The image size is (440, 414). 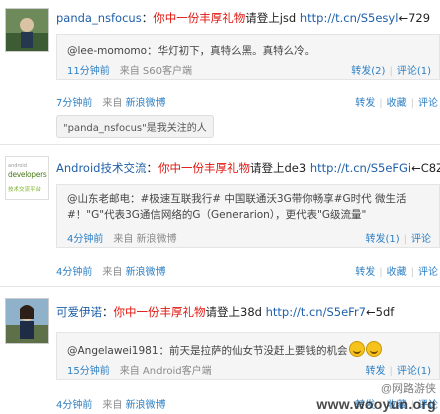 What do you see at coordinates (27, 178) in the screenshot?
I see `avatar: android developers 技术交流平台` at bounding box center [27, 178].